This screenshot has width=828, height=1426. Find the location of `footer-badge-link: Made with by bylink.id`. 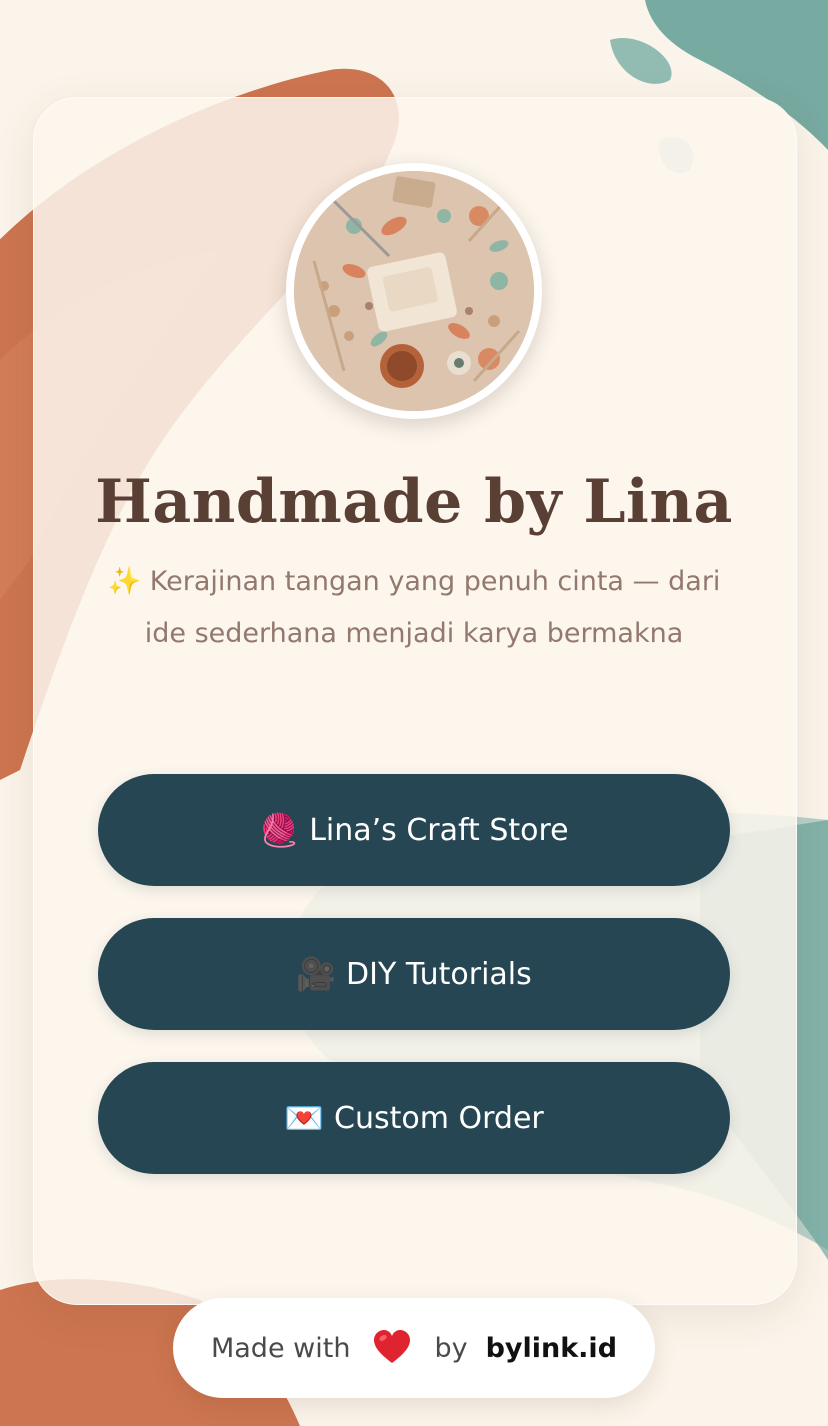

footer-badge-link: Made with by bylink.id is located at coordinates (414, 1348).